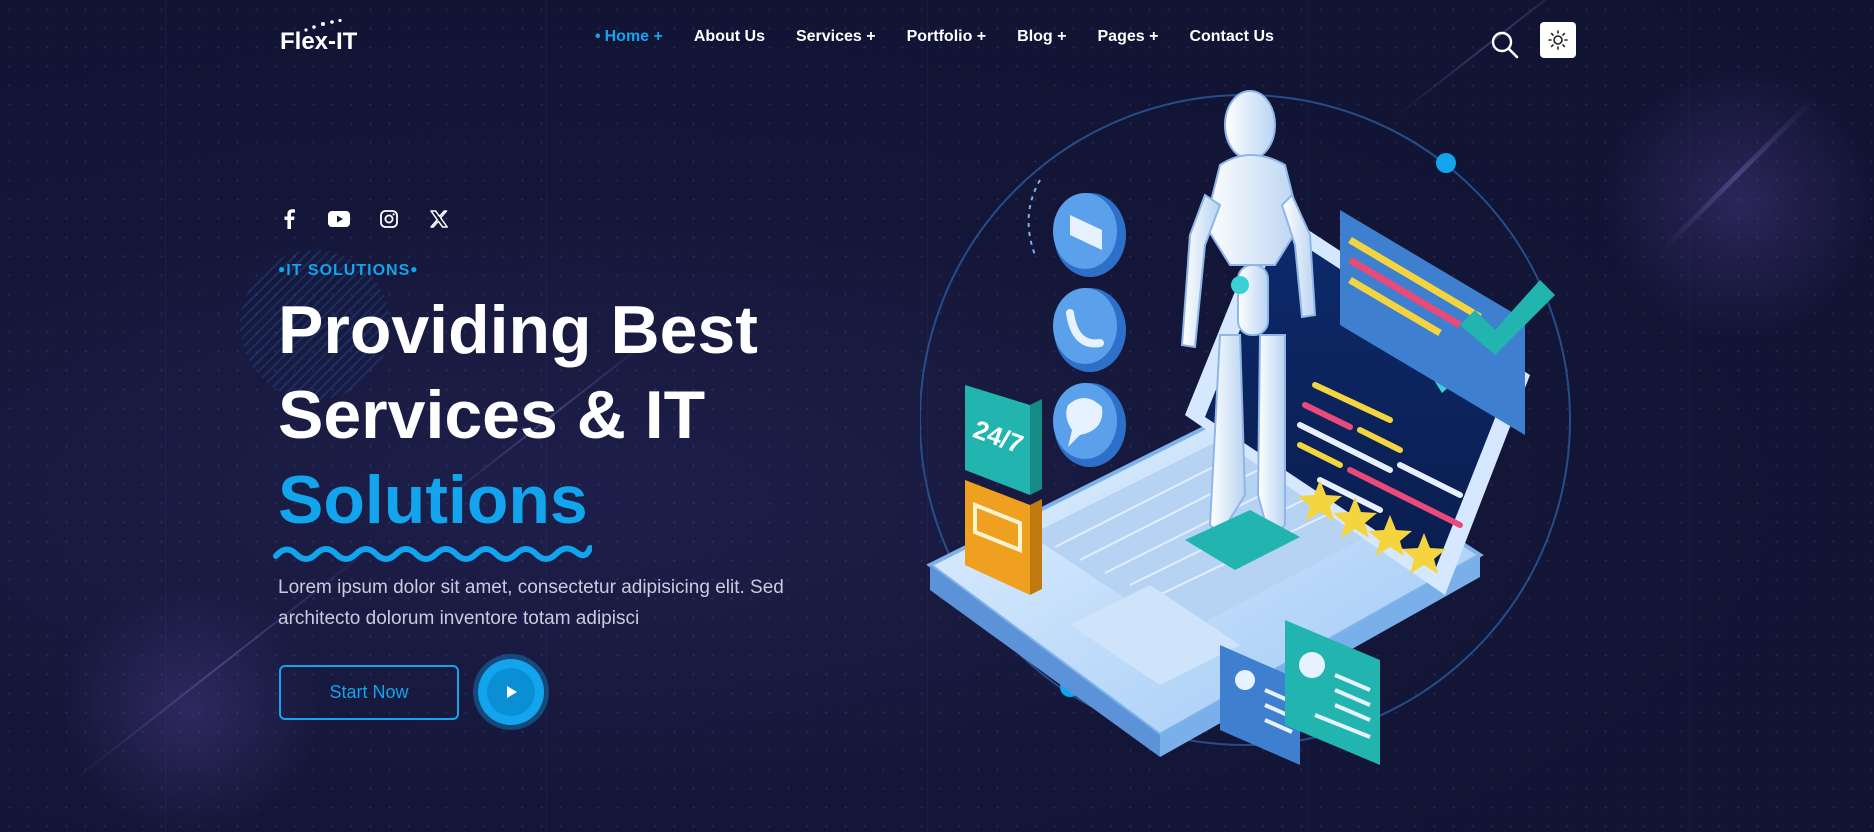  What do you see at coordinates (289, 219) in the screenshot?
I see `facebook-icon` at bounding box center [289, 219].